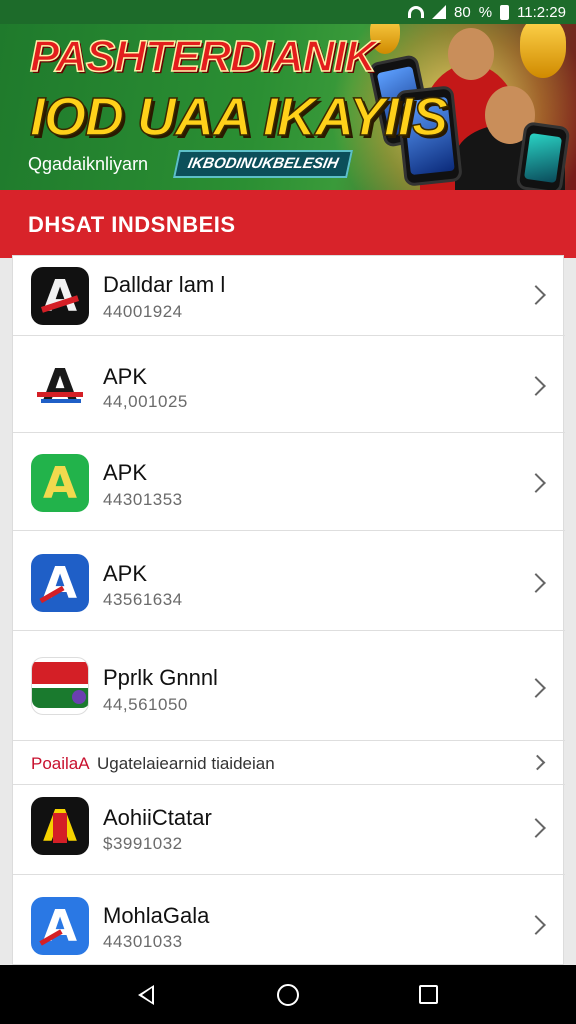  Describe the element at coordinates (60, 763) in the screenshot. I see `subheader-label: PoailaA` at that location.